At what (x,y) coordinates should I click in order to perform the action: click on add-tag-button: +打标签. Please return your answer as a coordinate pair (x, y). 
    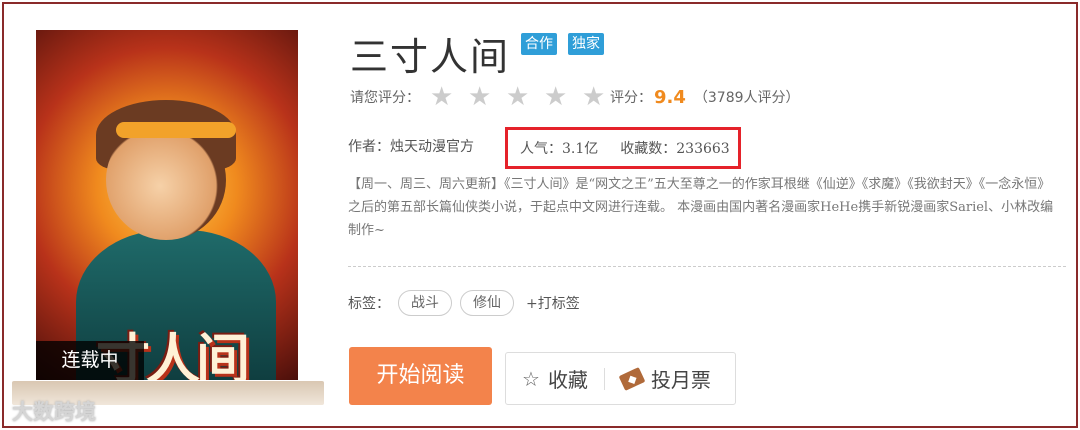
    Looking at the image, I should click on (553, 303).